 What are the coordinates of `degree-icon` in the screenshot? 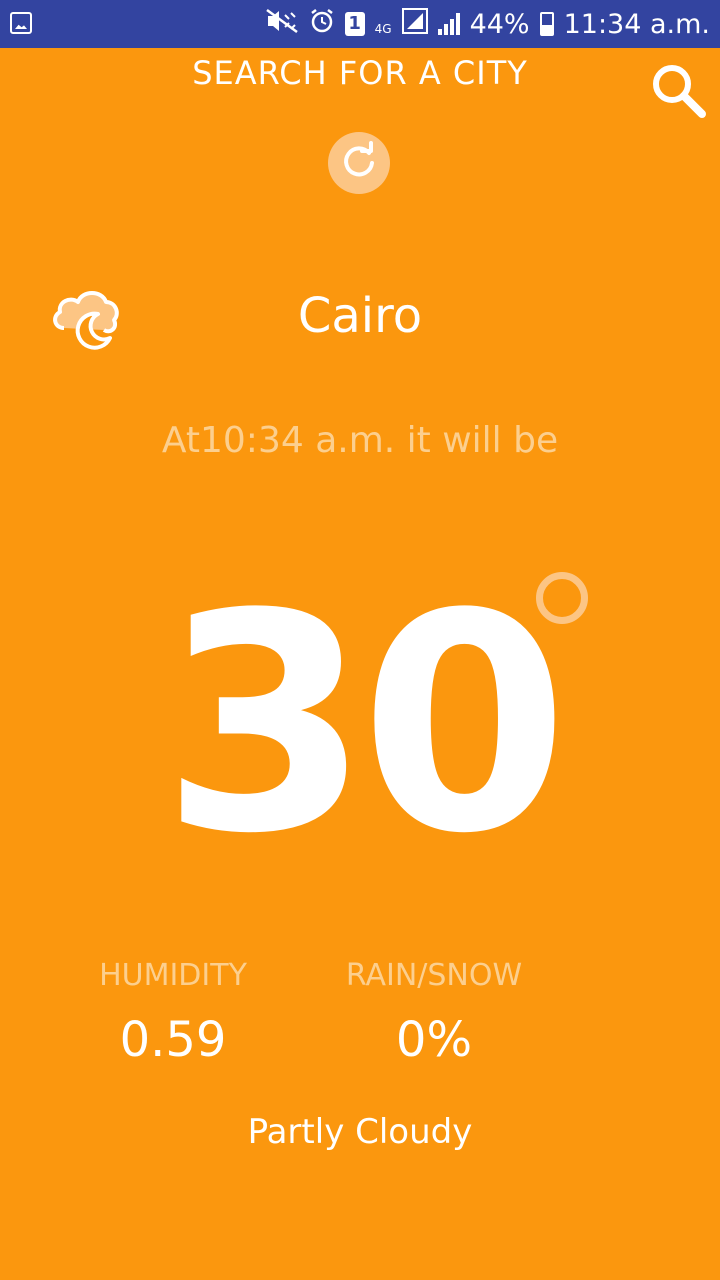 It's located at (562, 598).